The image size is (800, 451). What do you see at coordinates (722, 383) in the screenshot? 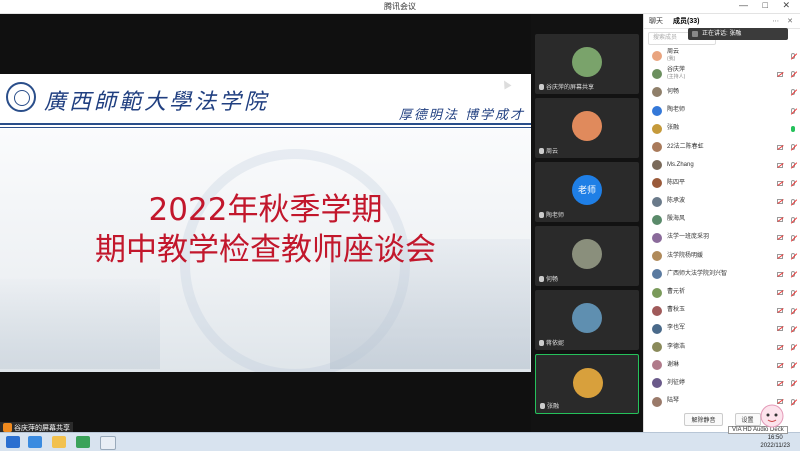
I see `member-row: 刘征婷` at bounding box center [722, 383].